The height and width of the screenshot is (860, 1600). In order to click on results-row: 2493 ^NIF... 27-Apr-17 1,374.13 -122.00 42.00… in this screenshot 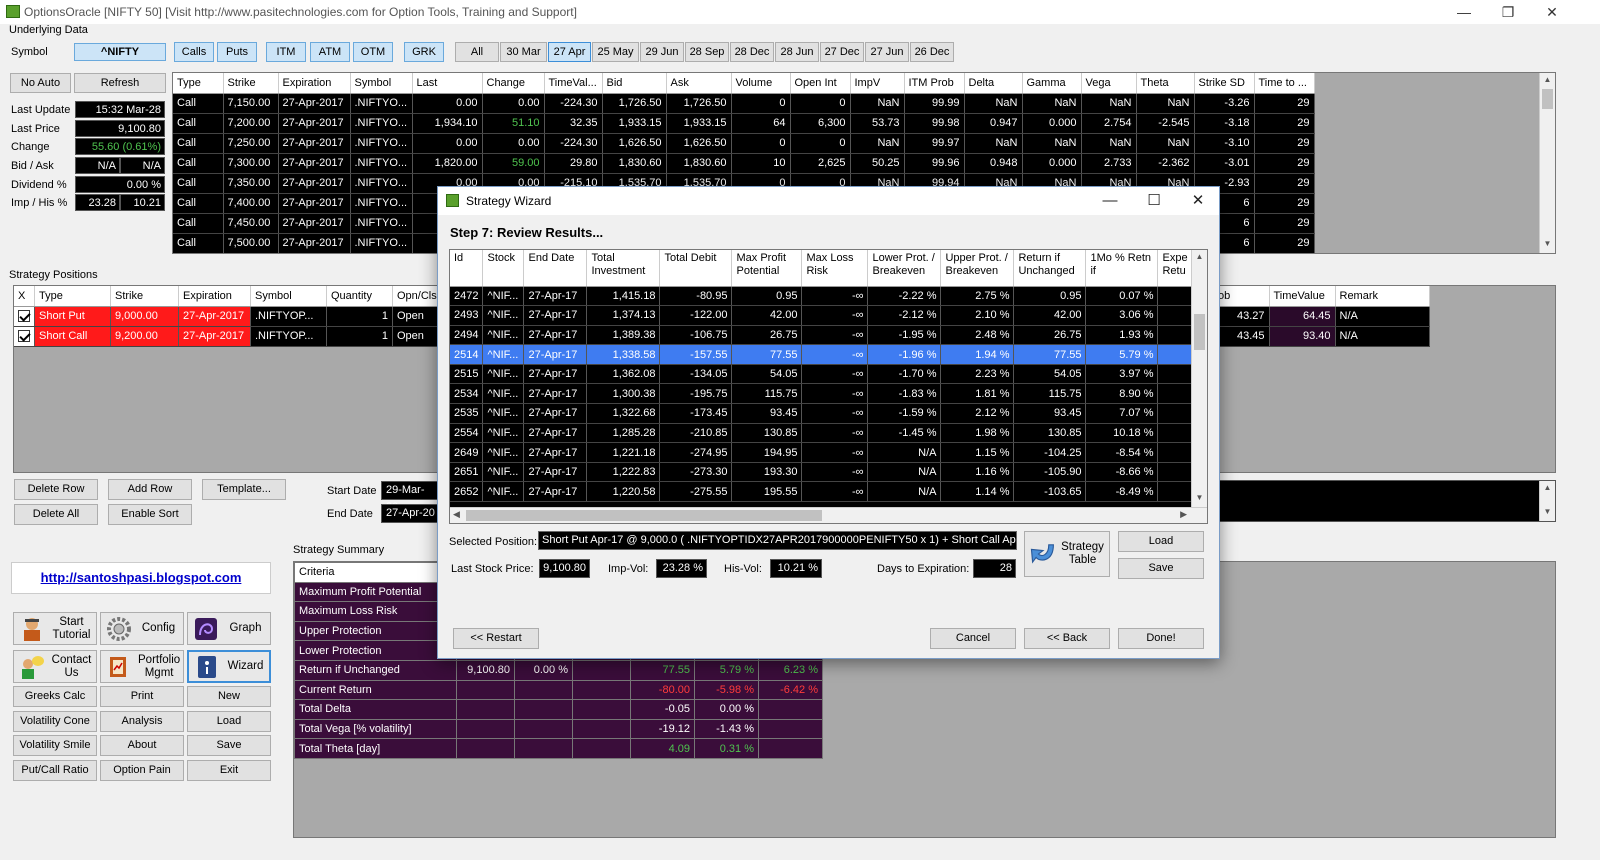, I will do `click(821, 315)`.